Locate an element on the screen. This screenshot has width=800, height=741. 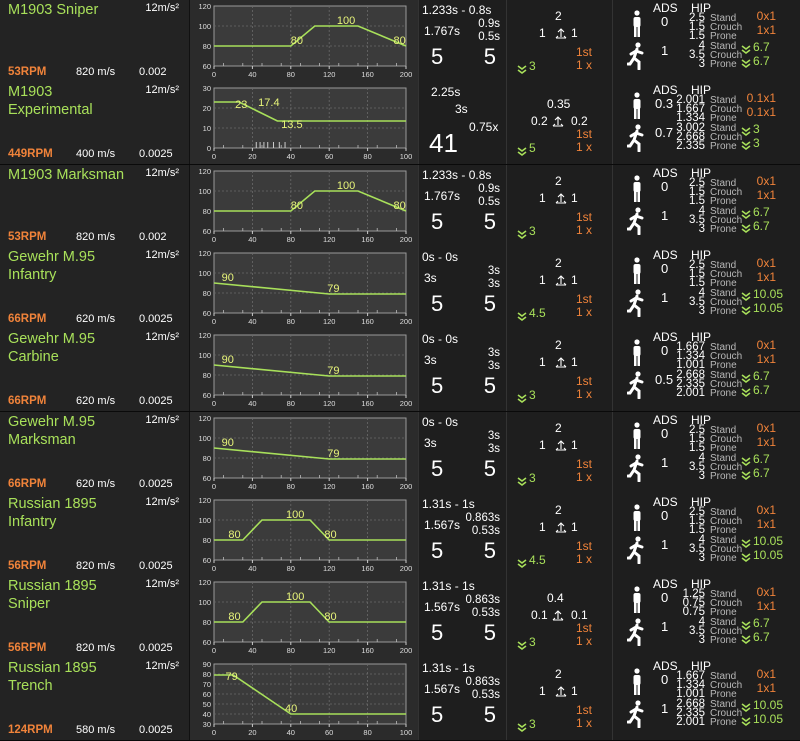
x-tick-label: 0 is located at coordinates (214, 732).